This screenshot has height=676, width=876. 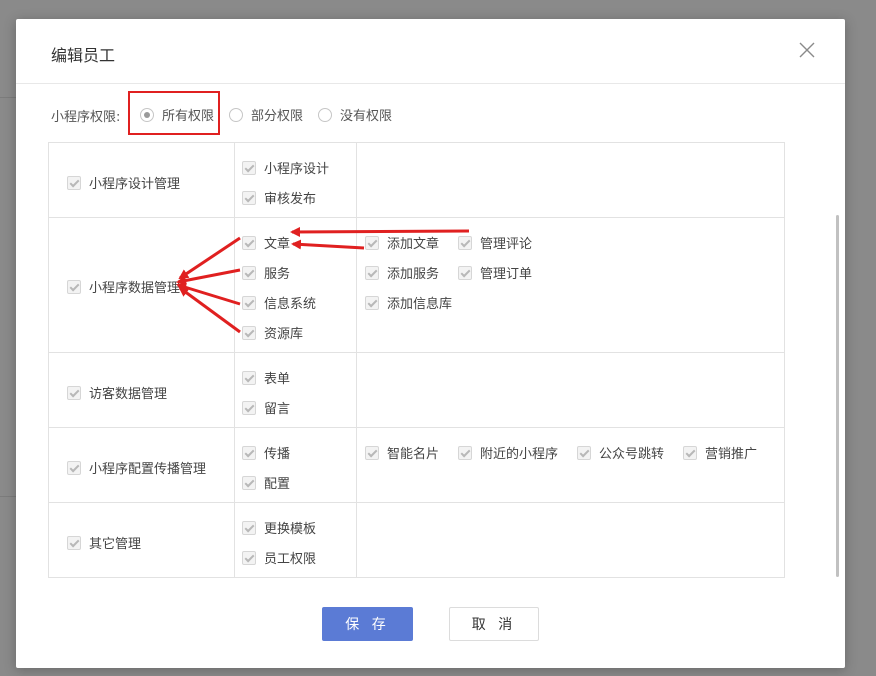 I want to click on action-label: 附近的小程序, so click(x=519, y=454).